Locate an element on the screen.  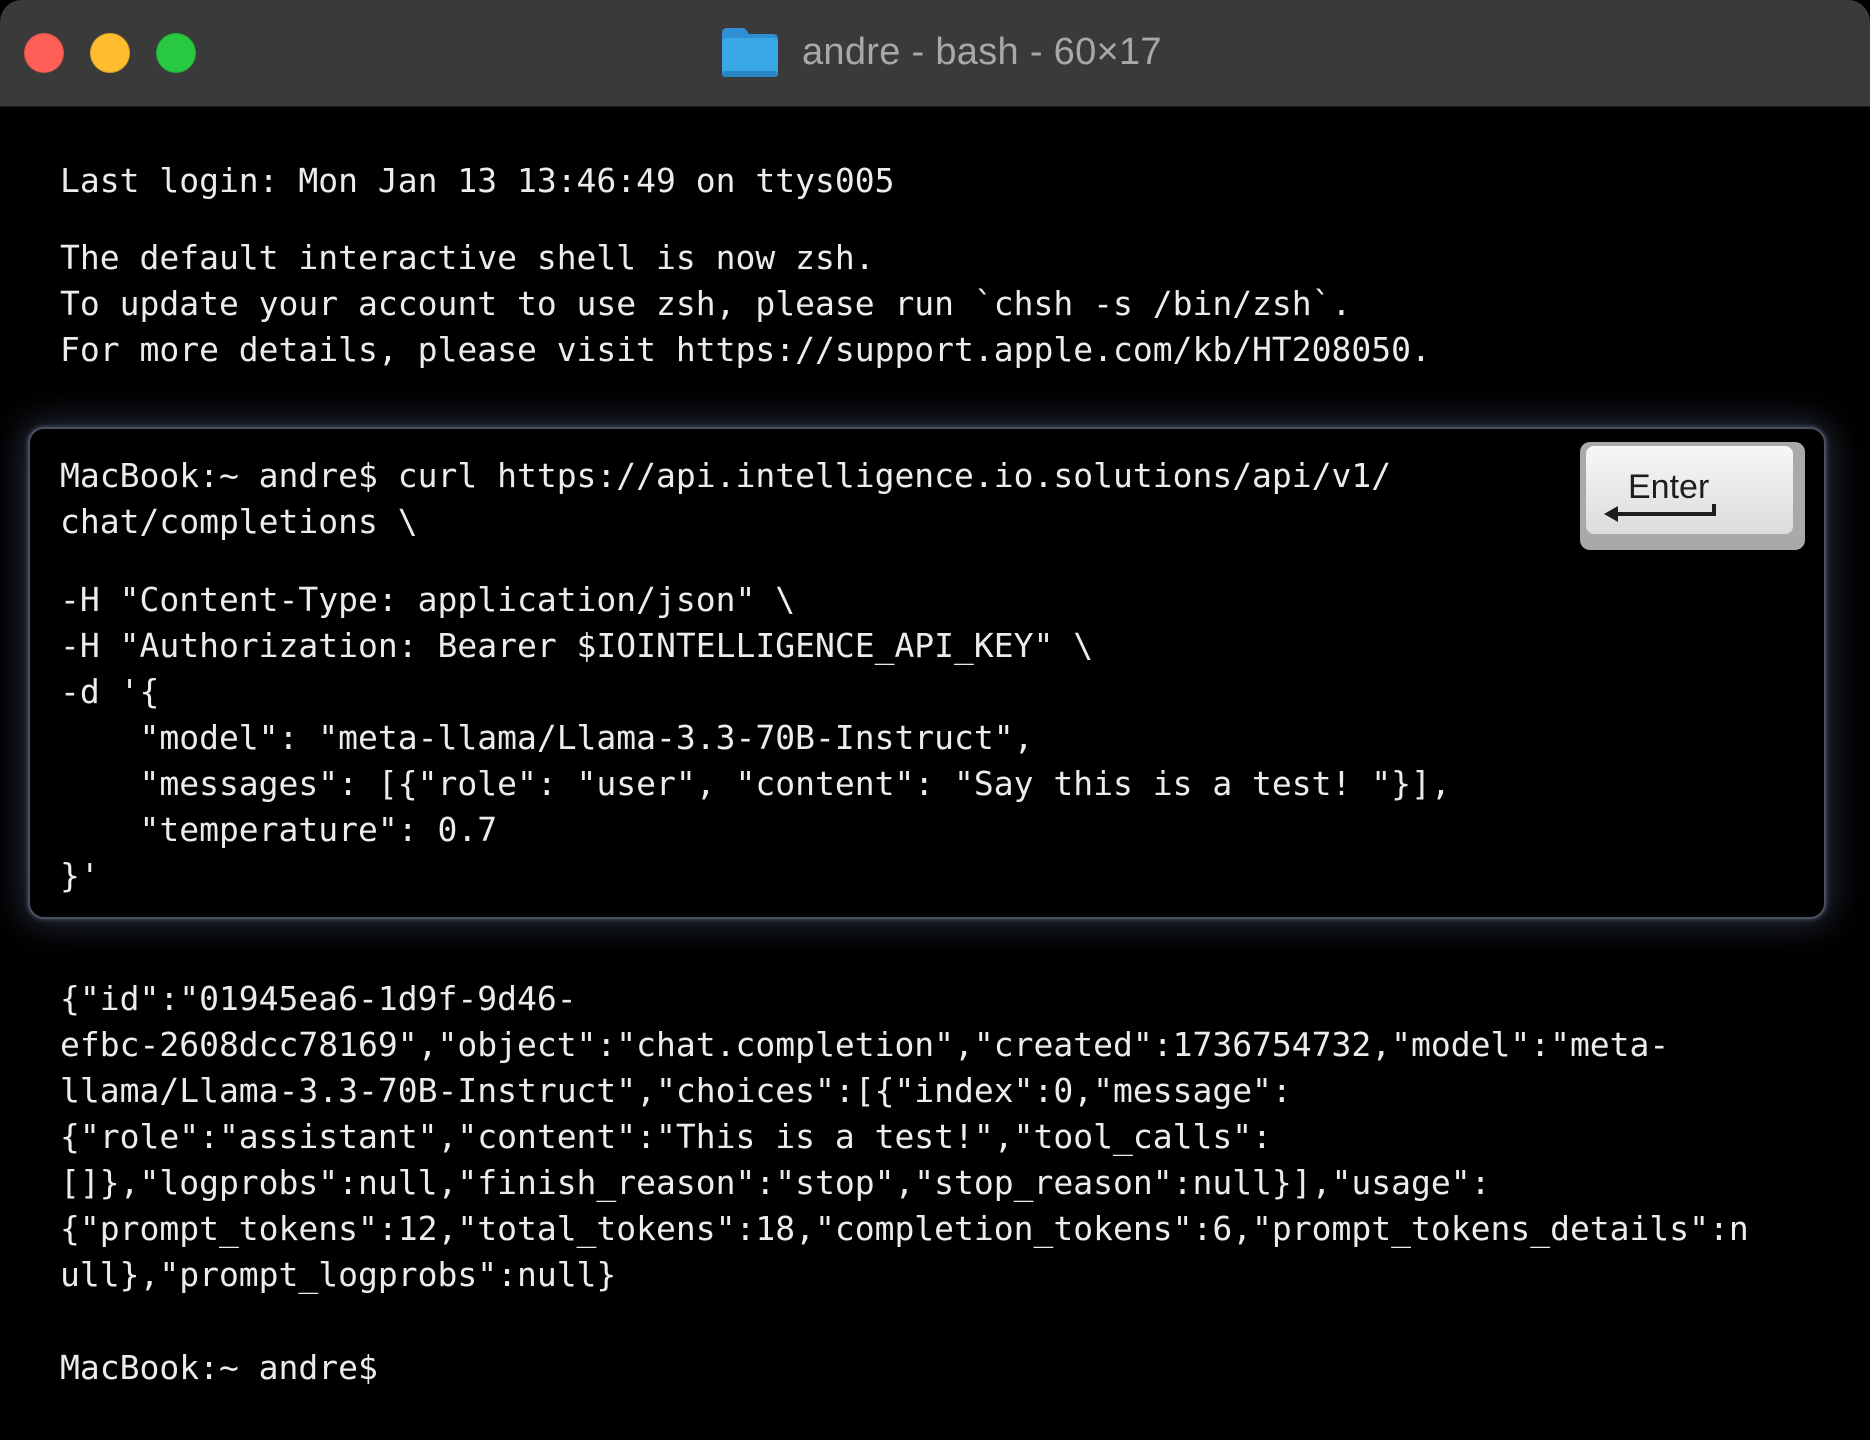
enter-key-label: Enter is located at coordinates (1669, 487).